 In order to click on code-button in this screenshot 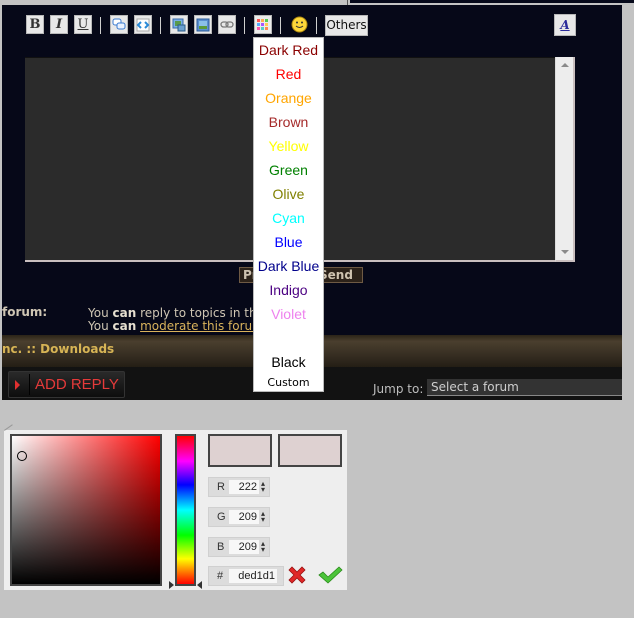, I will do `click(143, 24)`.